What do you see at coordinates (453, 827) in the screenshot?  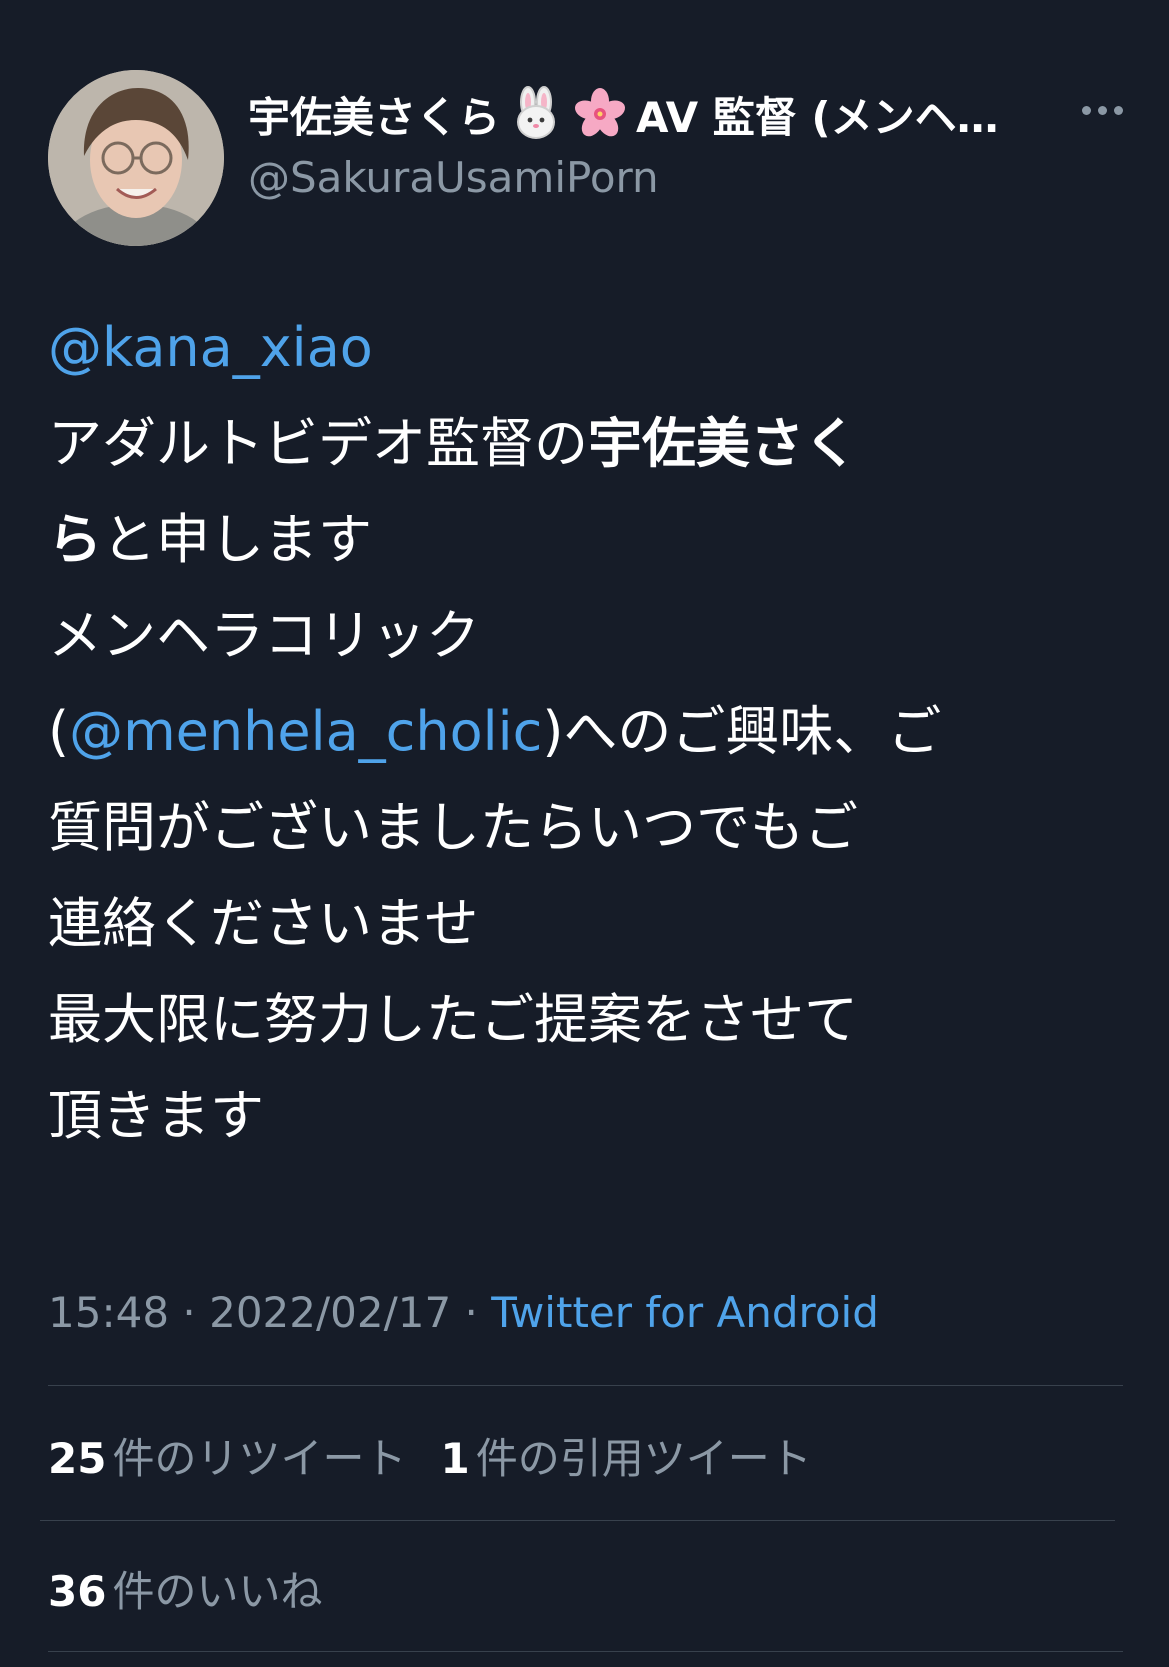 I see `tweet-text-segment: 質問がございましたらいつでもご` at bounding box center [453, 827].